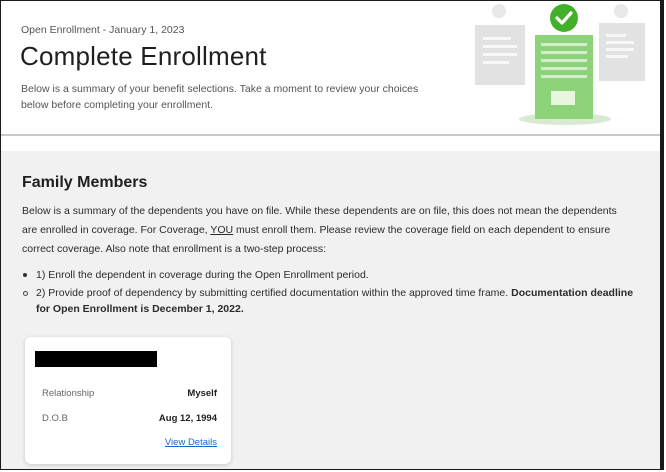 Image resolution: width=666 pixels, height=472 pixels. What do you see at coordinates (143, 56) in the screenshot?
I see `page-title: Complete Enrollment` at bounding box center [143, 56].